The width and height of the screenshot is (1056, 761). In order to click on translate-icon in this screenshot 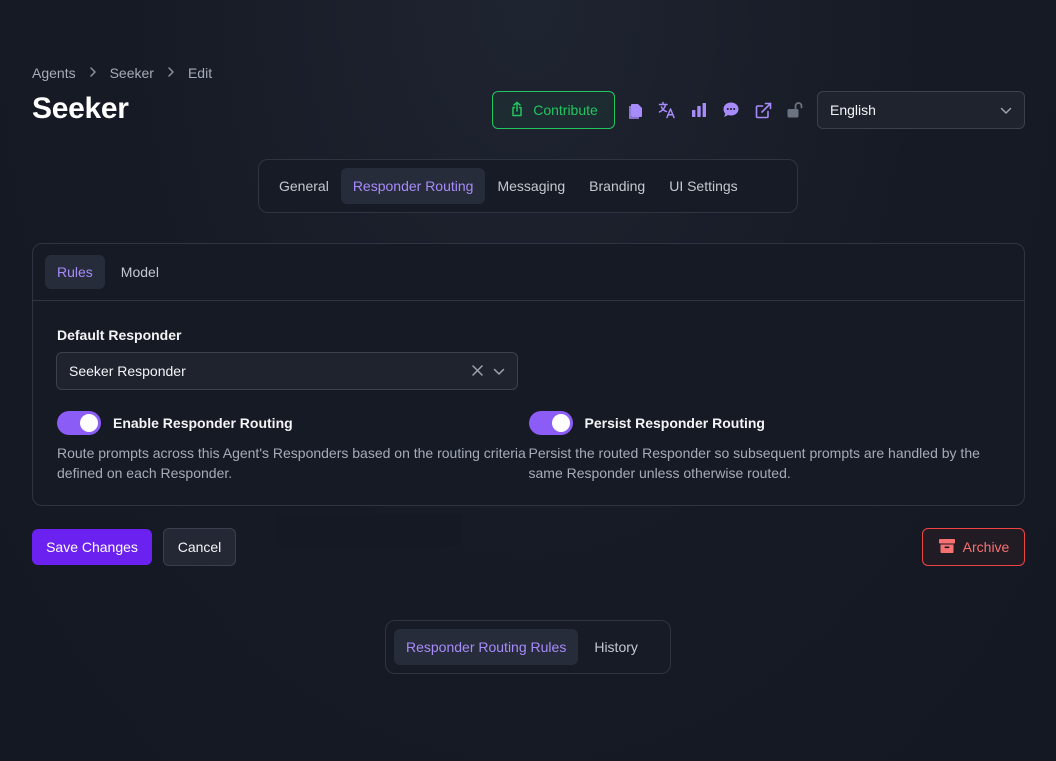, I will do `click(667, 110)`.